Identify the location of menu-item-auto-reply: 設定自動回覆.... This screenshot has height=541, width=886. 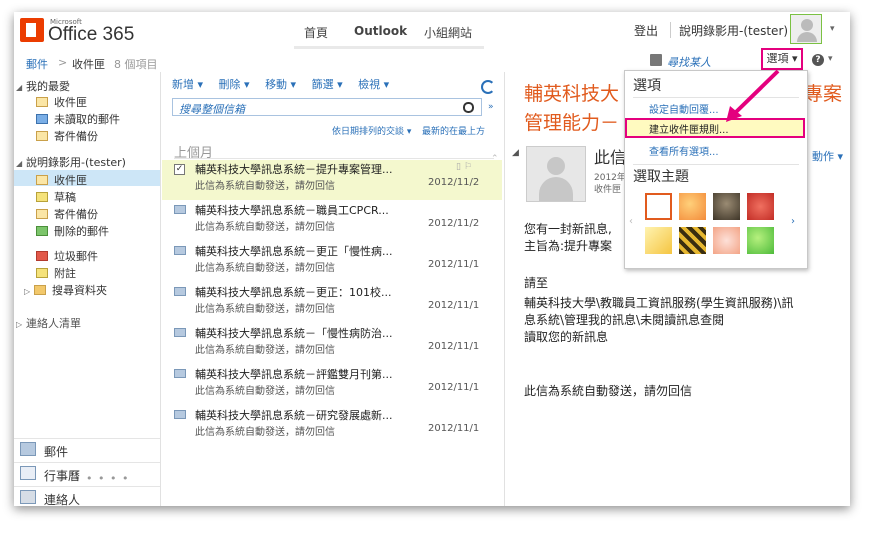
(684, 108).